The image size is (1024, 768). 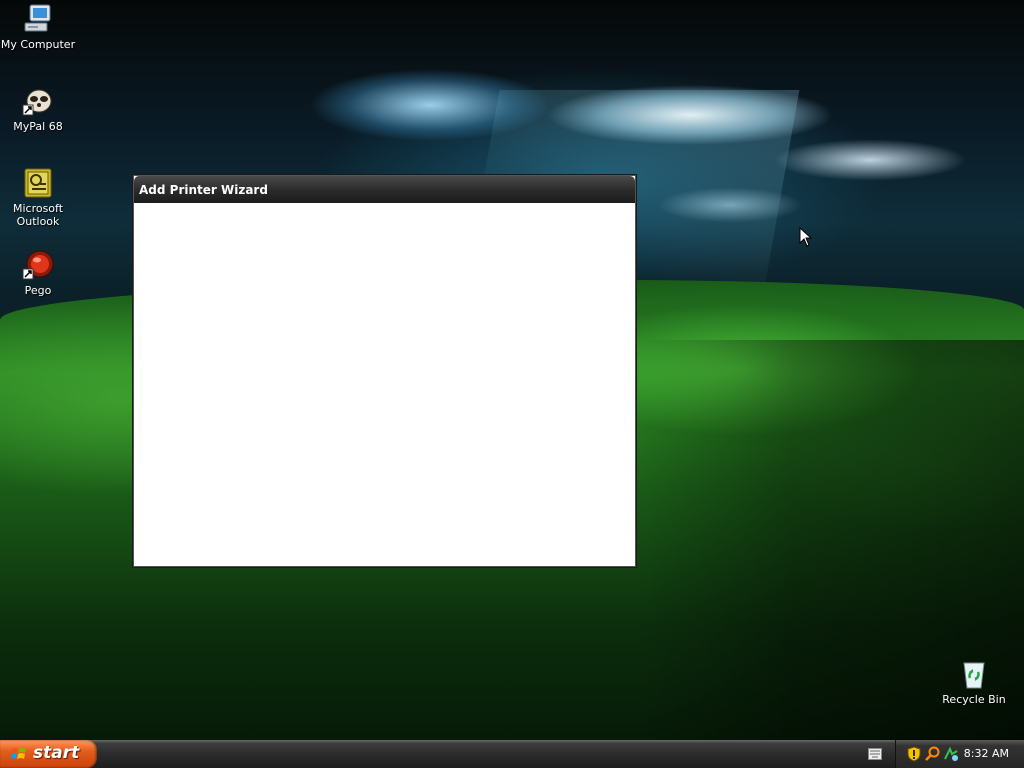 I want to click on system-tray: 8:32 AM, so click(x=959, y=754).